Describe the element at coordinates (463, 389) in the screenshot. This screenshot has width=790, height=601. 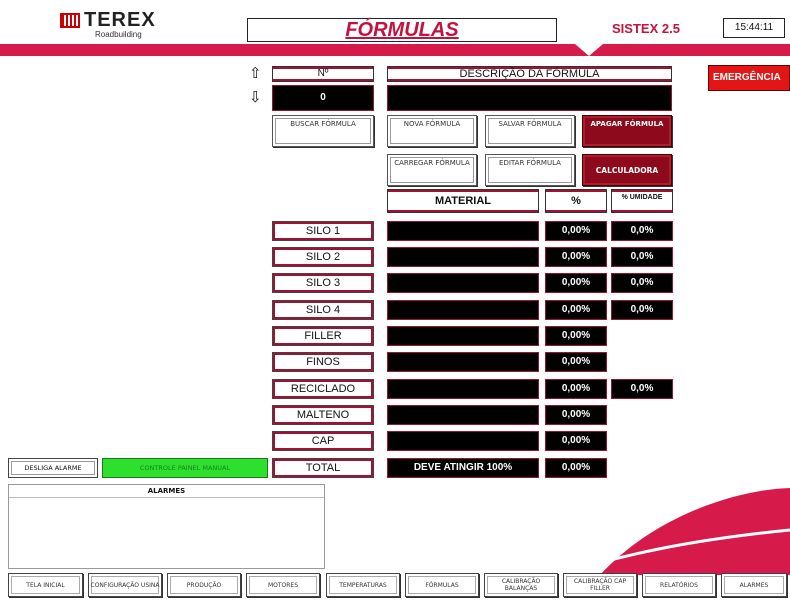
I see `row-material-reciclado` at that location.